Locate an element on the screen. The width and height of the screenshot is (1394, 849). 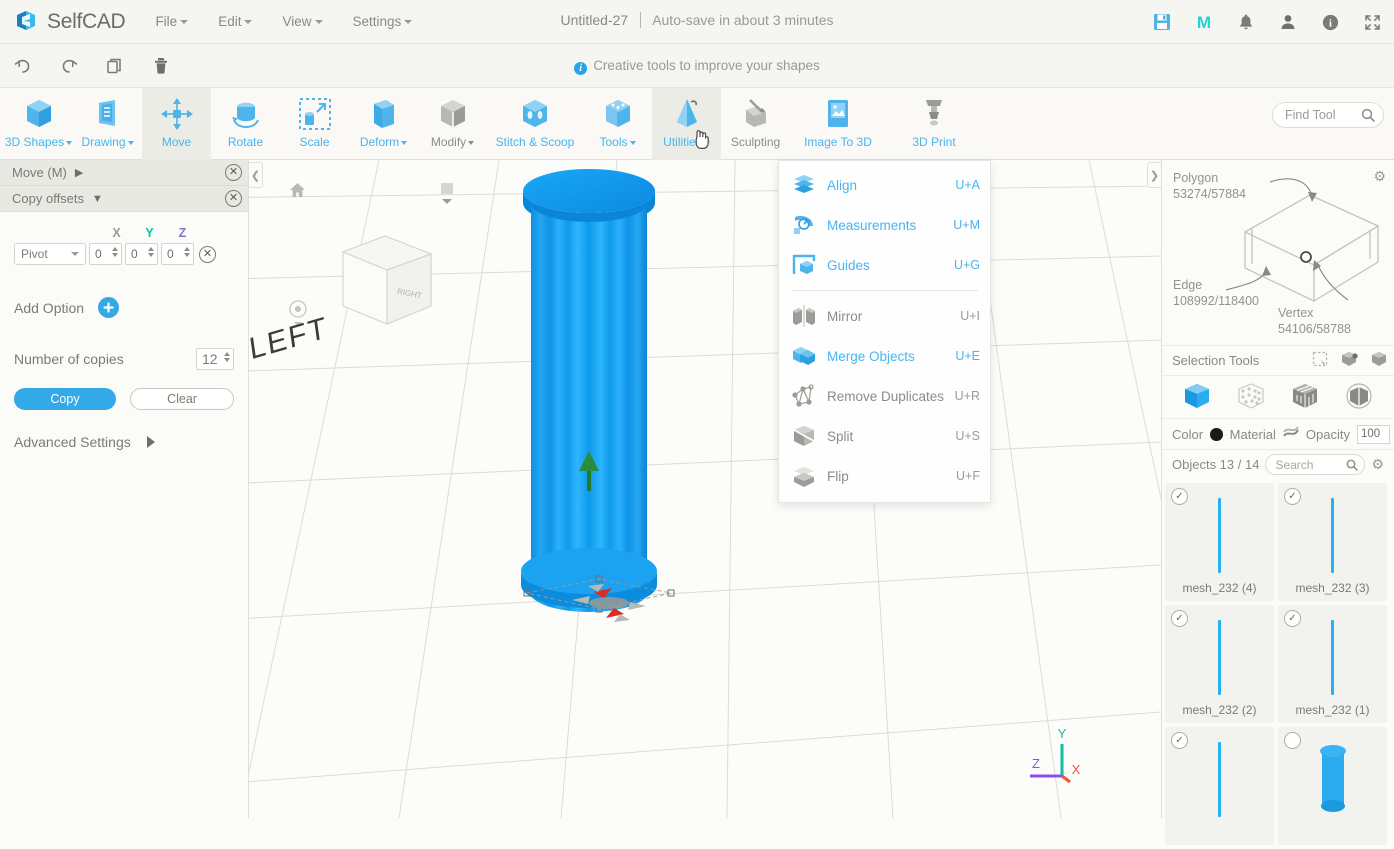
ribbon-rotate: Rotate is located at coordinates (245, 124).